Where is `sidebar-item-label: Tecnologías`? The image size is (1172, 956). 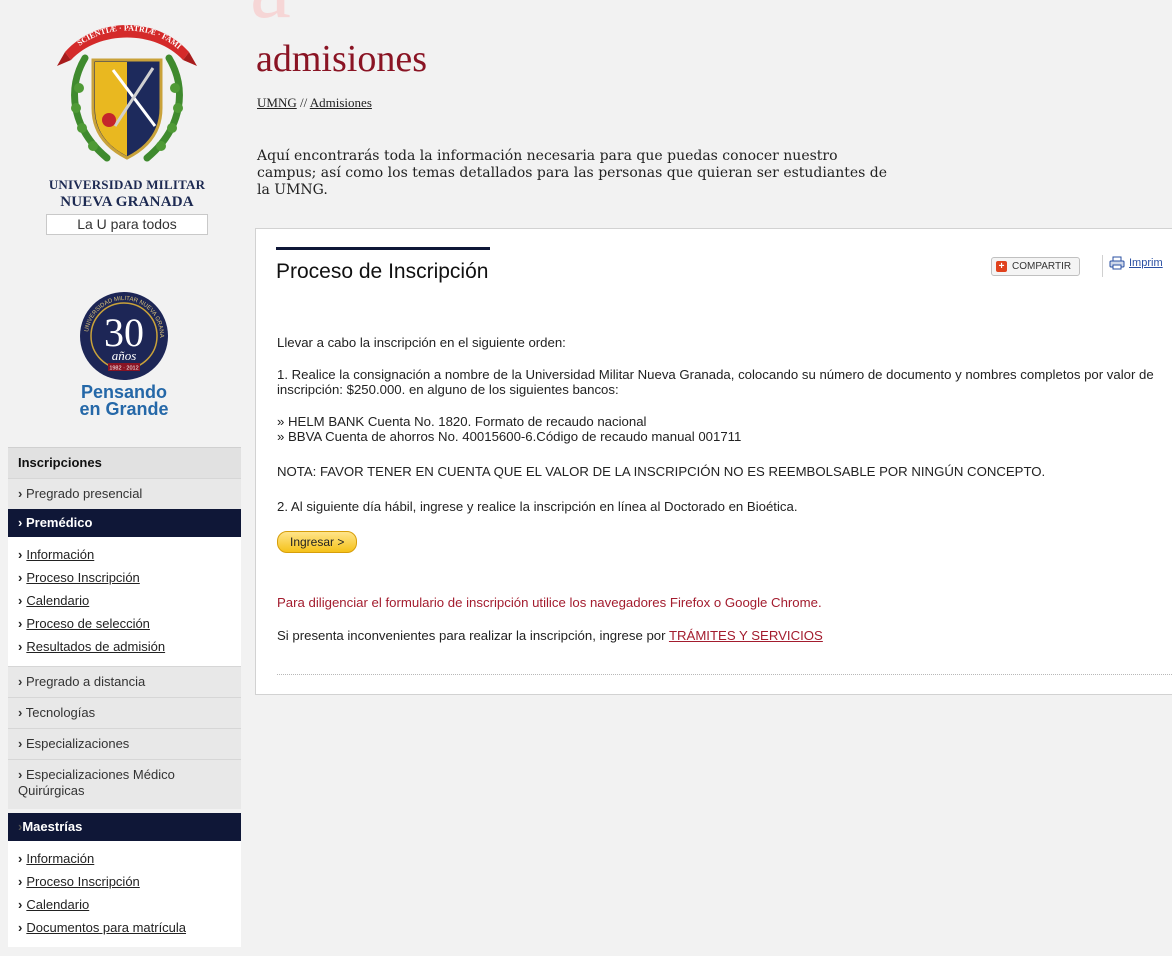 sidebar-item-label: Tecnologías is located at coordinates (60, 712).